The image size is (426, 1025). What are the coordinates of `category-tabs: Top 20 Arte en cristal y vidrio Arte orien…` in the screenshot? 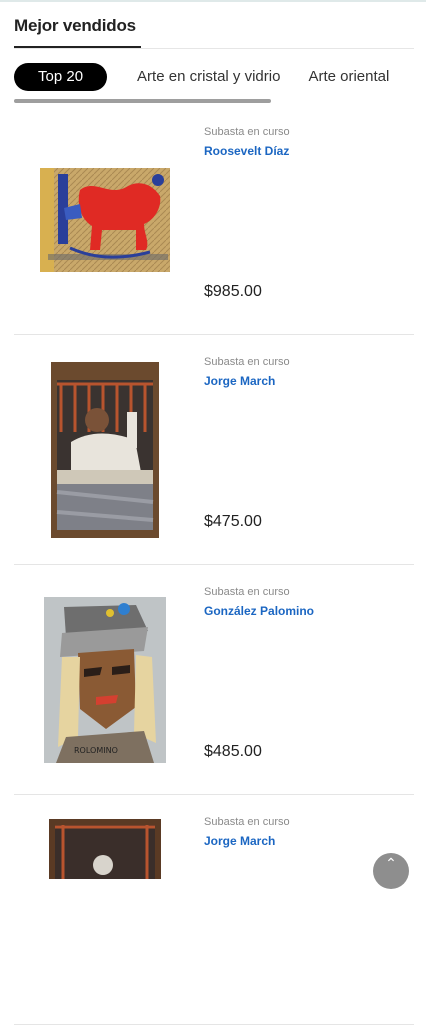 It's located at (220, 77).